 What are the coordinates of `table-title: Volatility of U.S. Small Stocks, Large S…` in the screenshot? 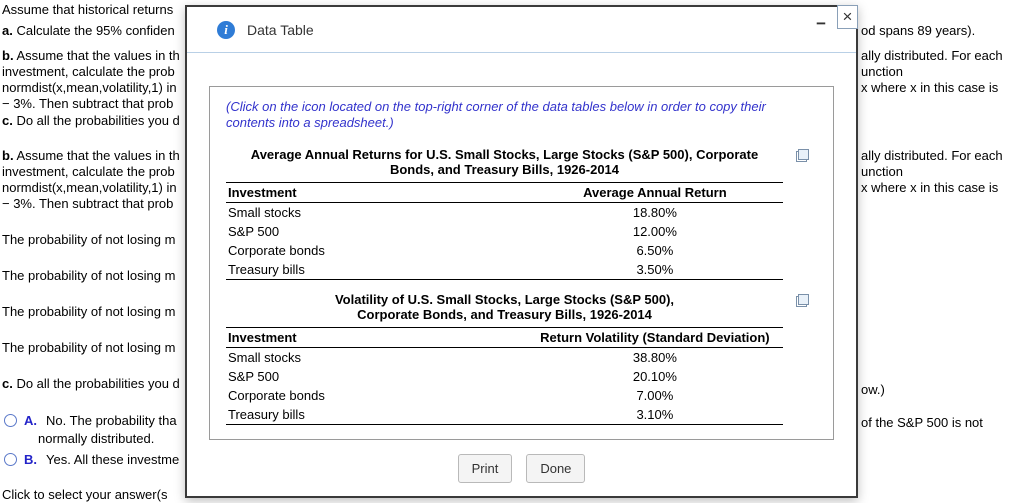 It's located at (504, 307).